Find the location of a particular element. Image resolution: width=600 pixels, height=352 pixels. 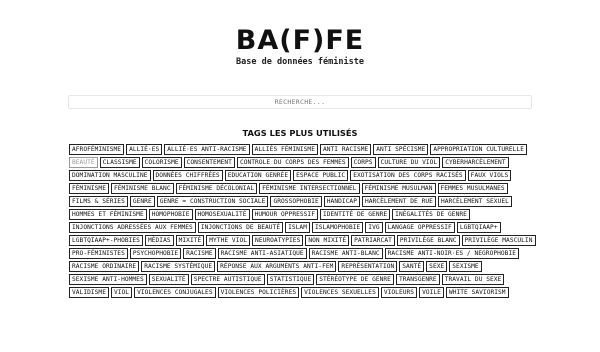

tag-chip: MIXITÉ is located at coordinates (190, 240).